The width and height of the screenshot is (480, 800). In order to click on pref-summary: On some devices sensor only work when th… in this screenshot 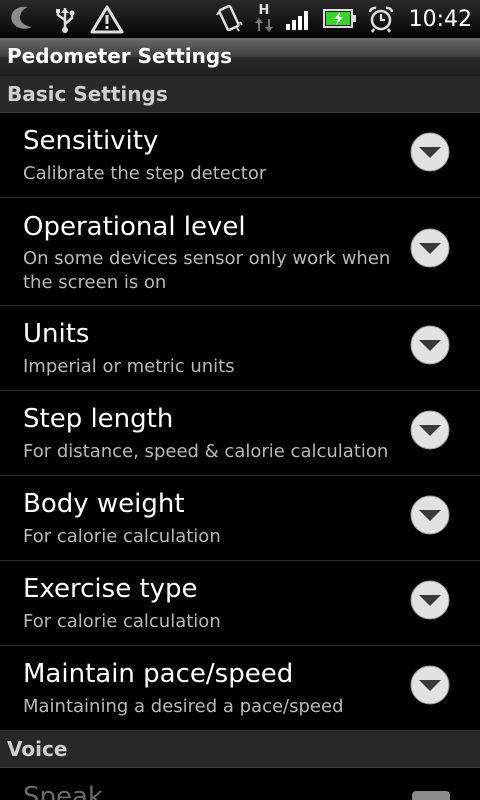, I will do `click(207, 270)`.